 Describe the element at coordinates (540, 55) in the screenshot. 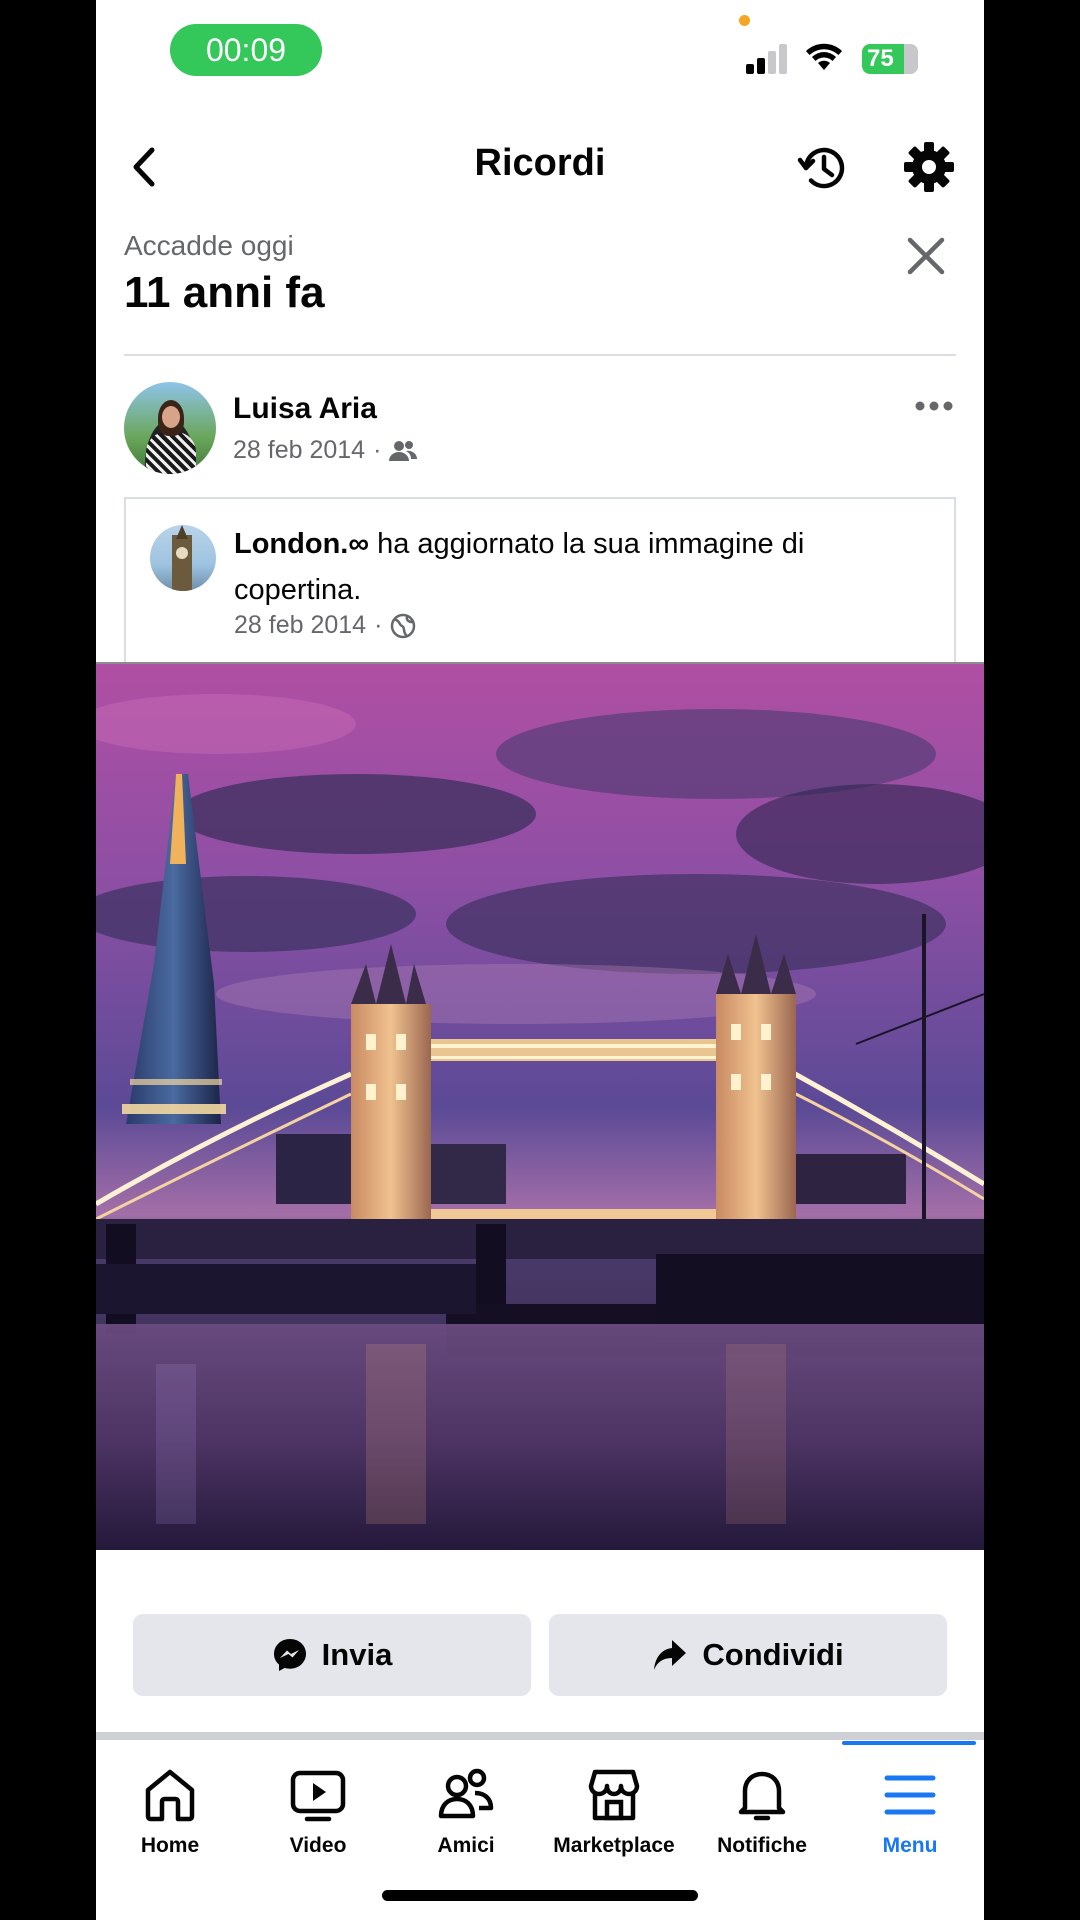

I see `status-bar: 00:09 75` at that location.